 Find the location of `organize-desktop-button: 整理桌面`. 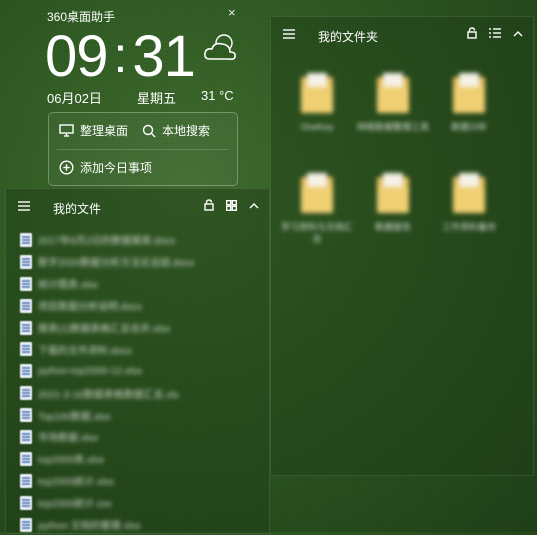

organize-desktop-button: 整理桌面 is located at coordinates (93, 130).